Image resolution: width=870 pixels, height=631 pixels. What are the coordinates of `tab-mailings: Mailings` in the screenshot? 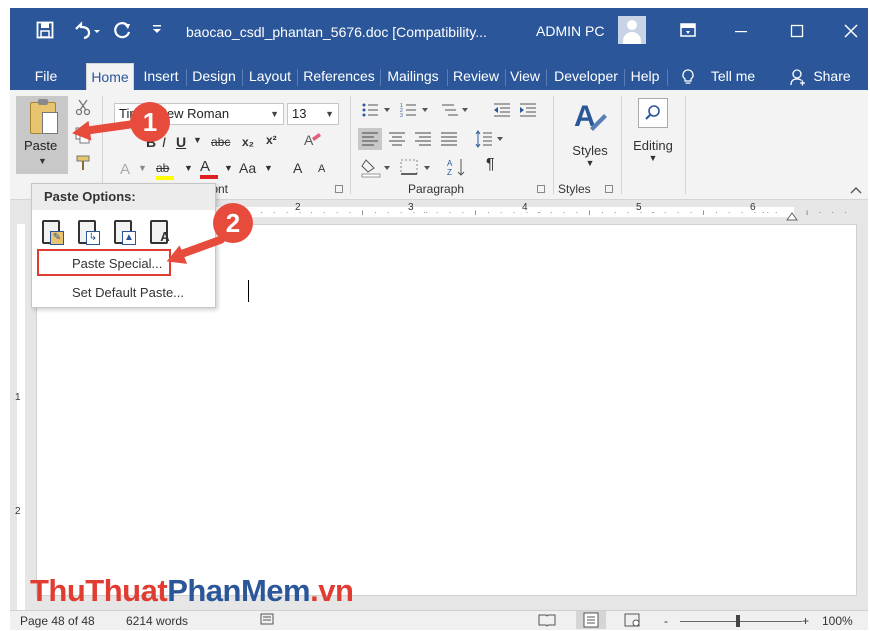 It's located at (413, 76).